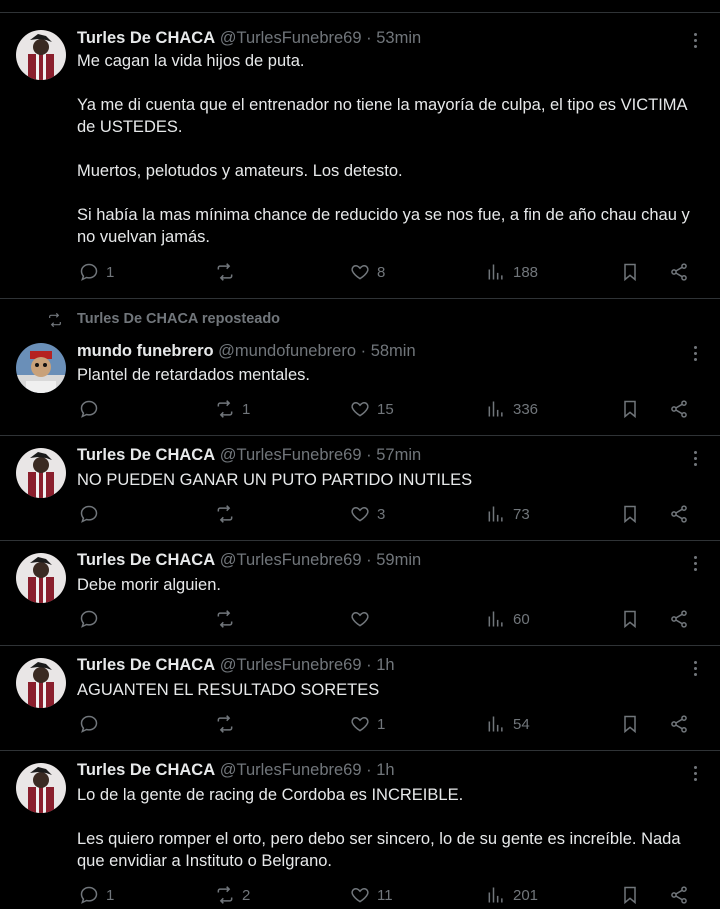 The image size is (720, 909). I want to click on tweet-actions: 1 54, so click(360, 725).